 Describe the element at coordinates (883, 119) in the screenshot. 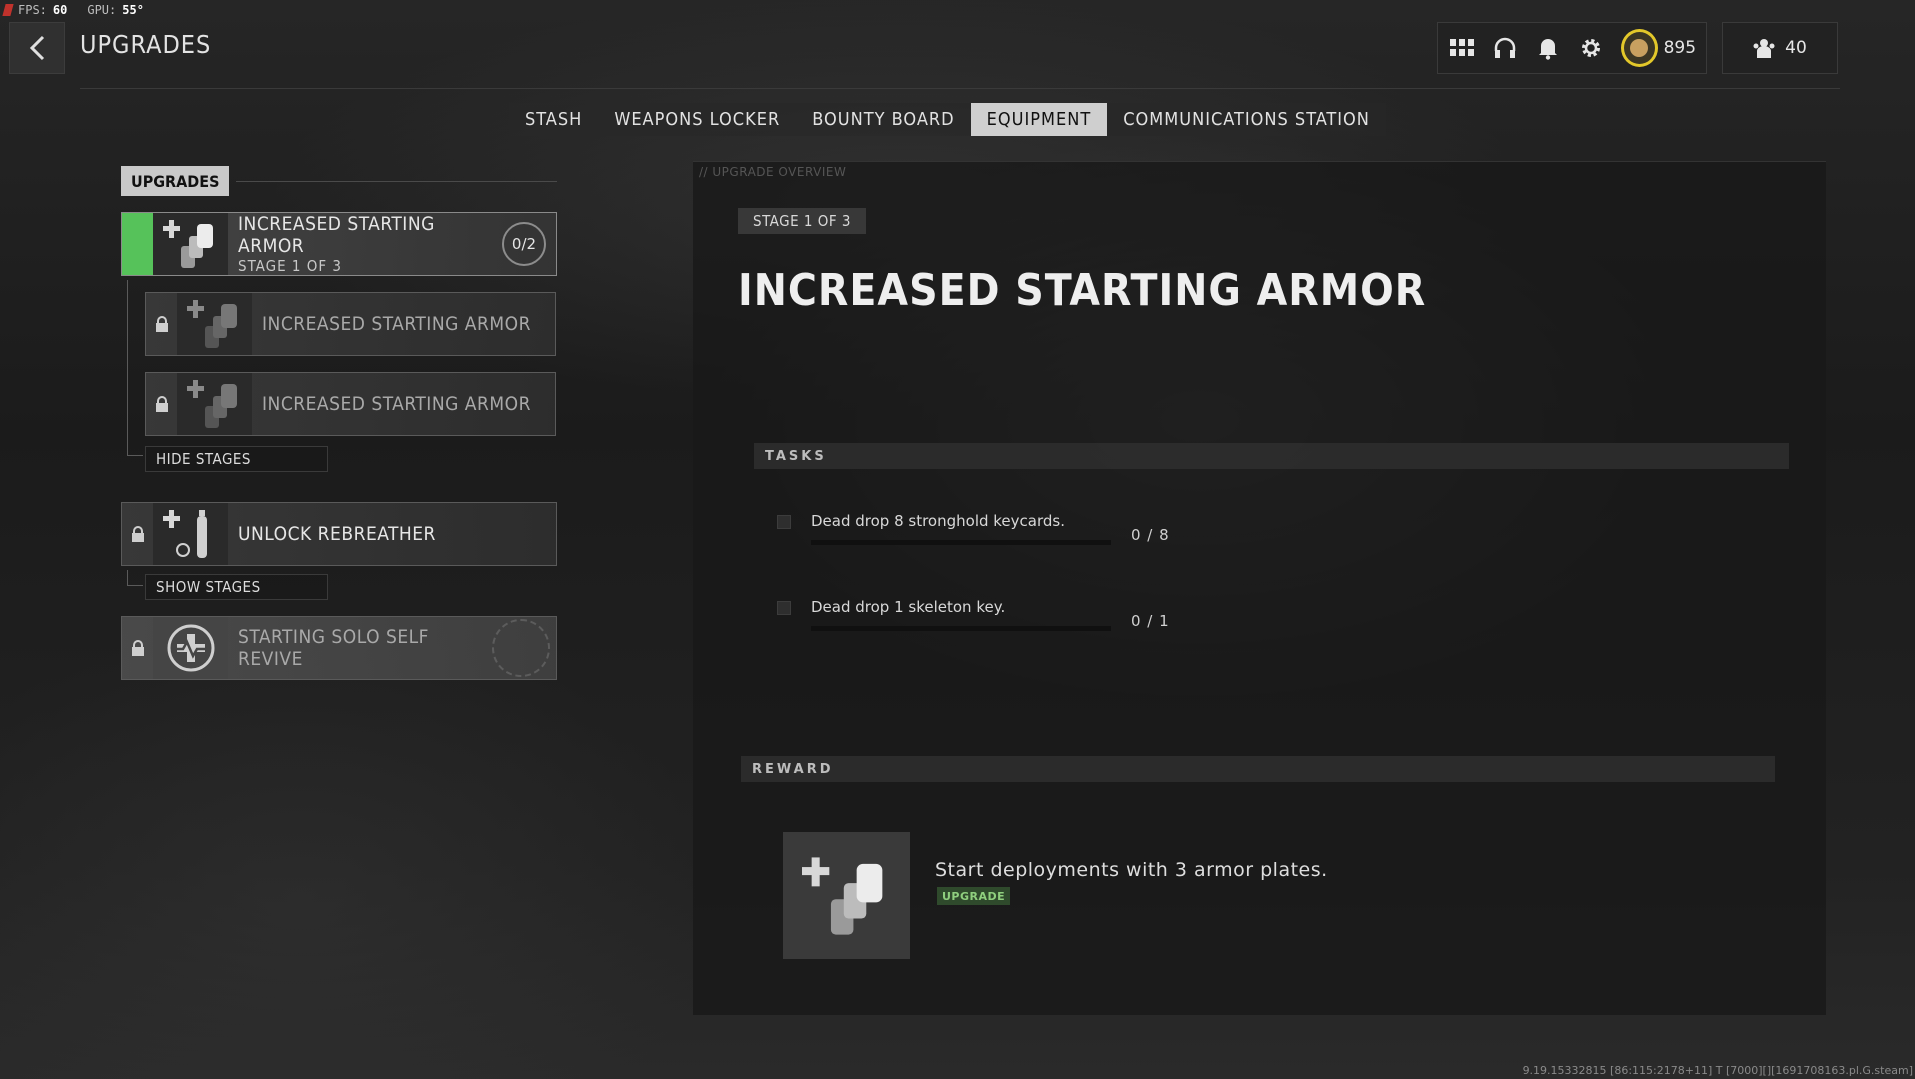

I see `tab-bounty-board: BOUNTY BOARD` at that location.